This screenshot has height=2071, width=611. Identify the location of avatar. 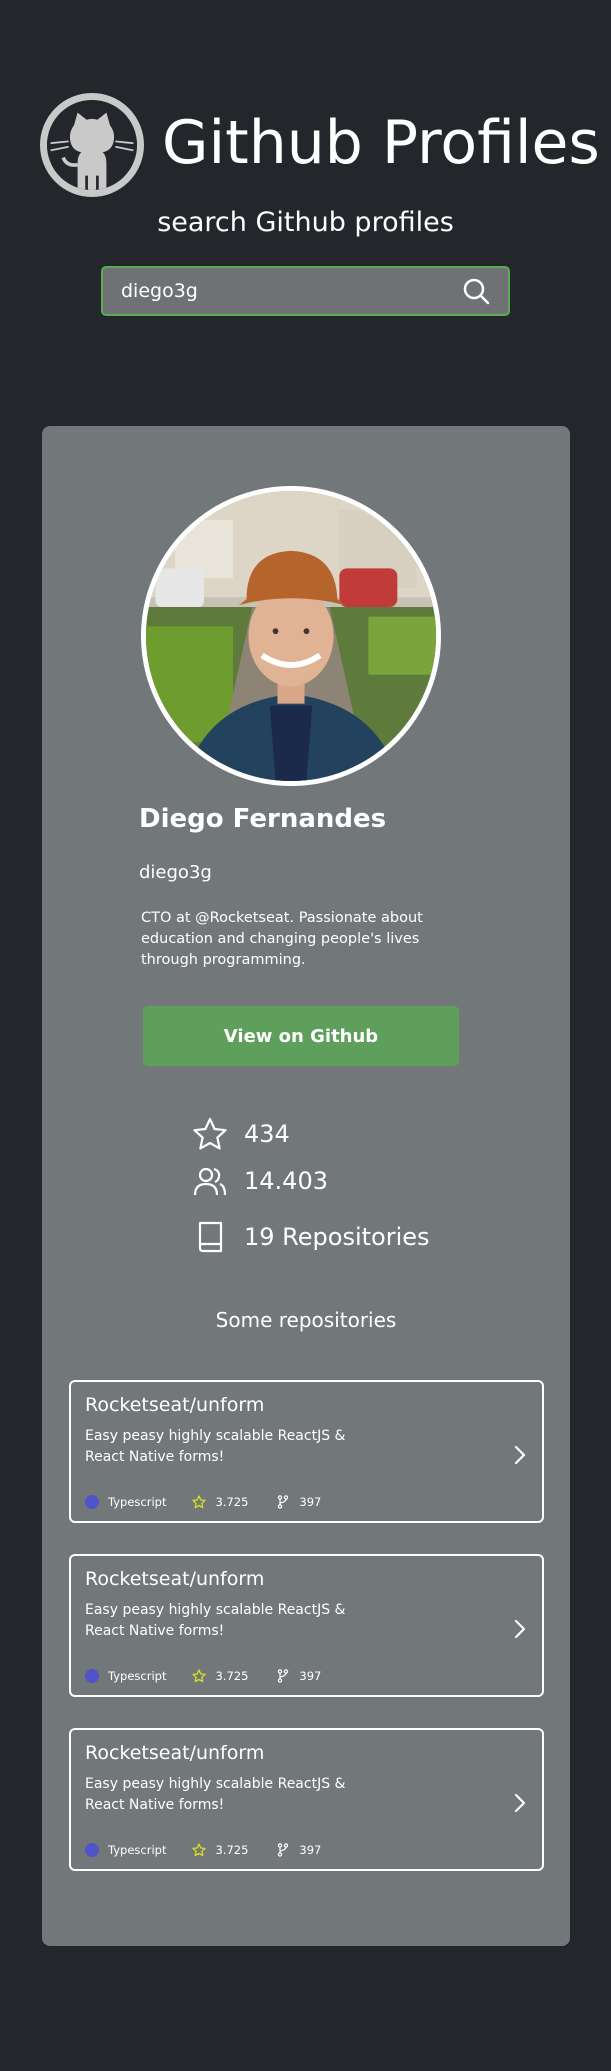
(291, 636).